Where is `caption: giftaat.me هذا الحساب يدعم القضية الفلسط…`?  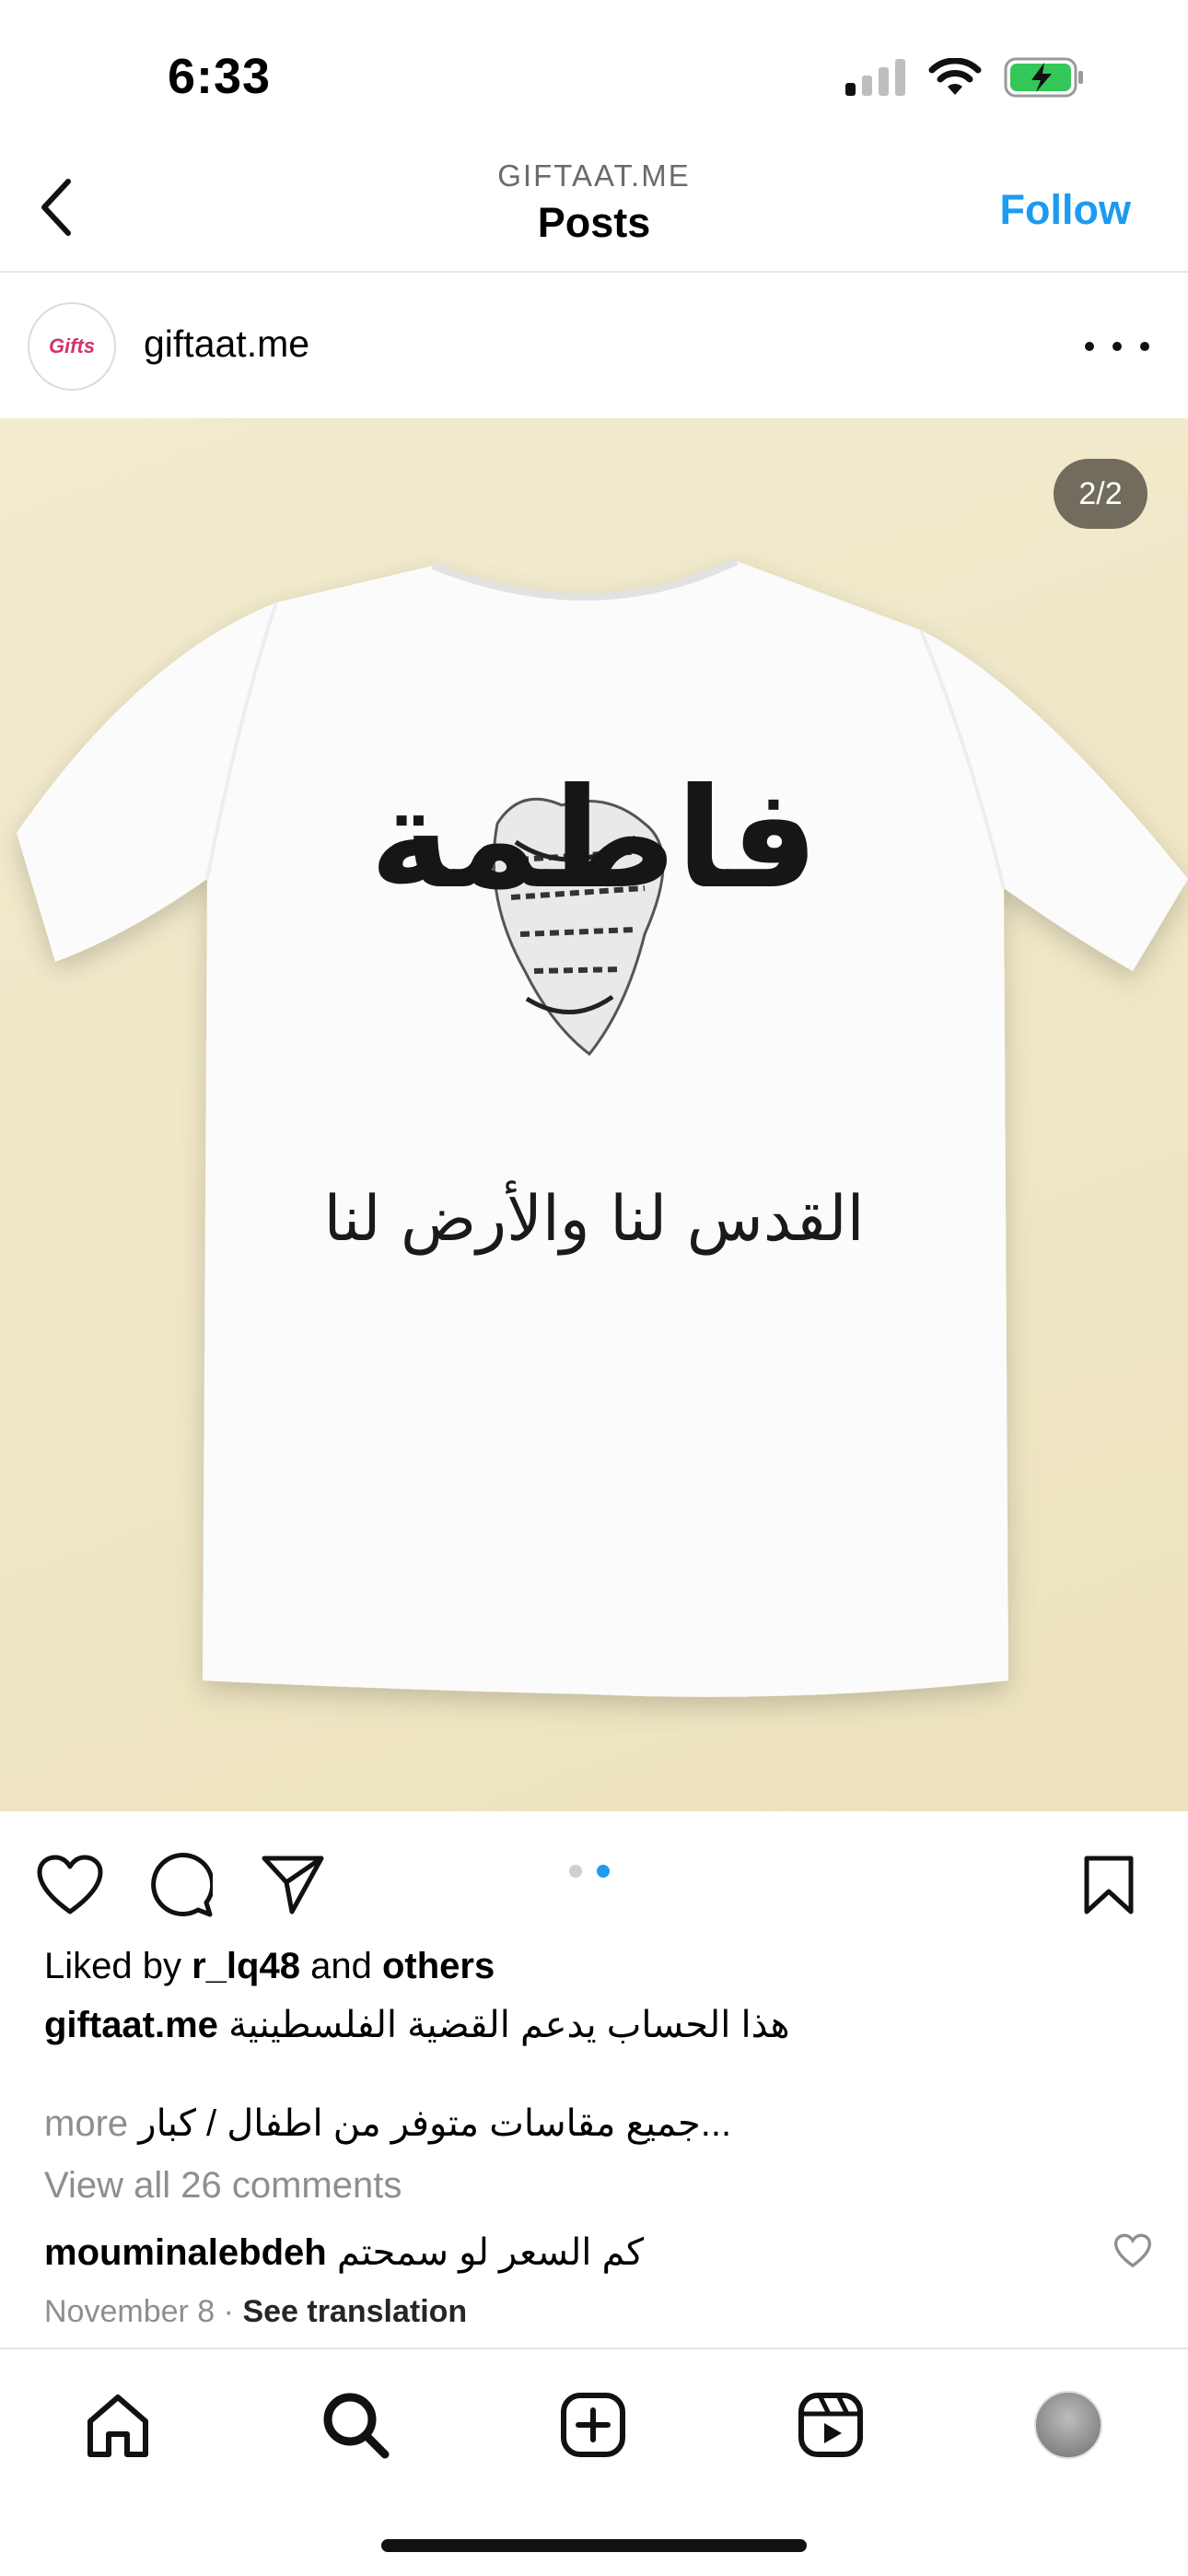 caption: giftaat.me هذا الحساب يدعم القضية الفلسط… is located at coordinates (417, 2025).